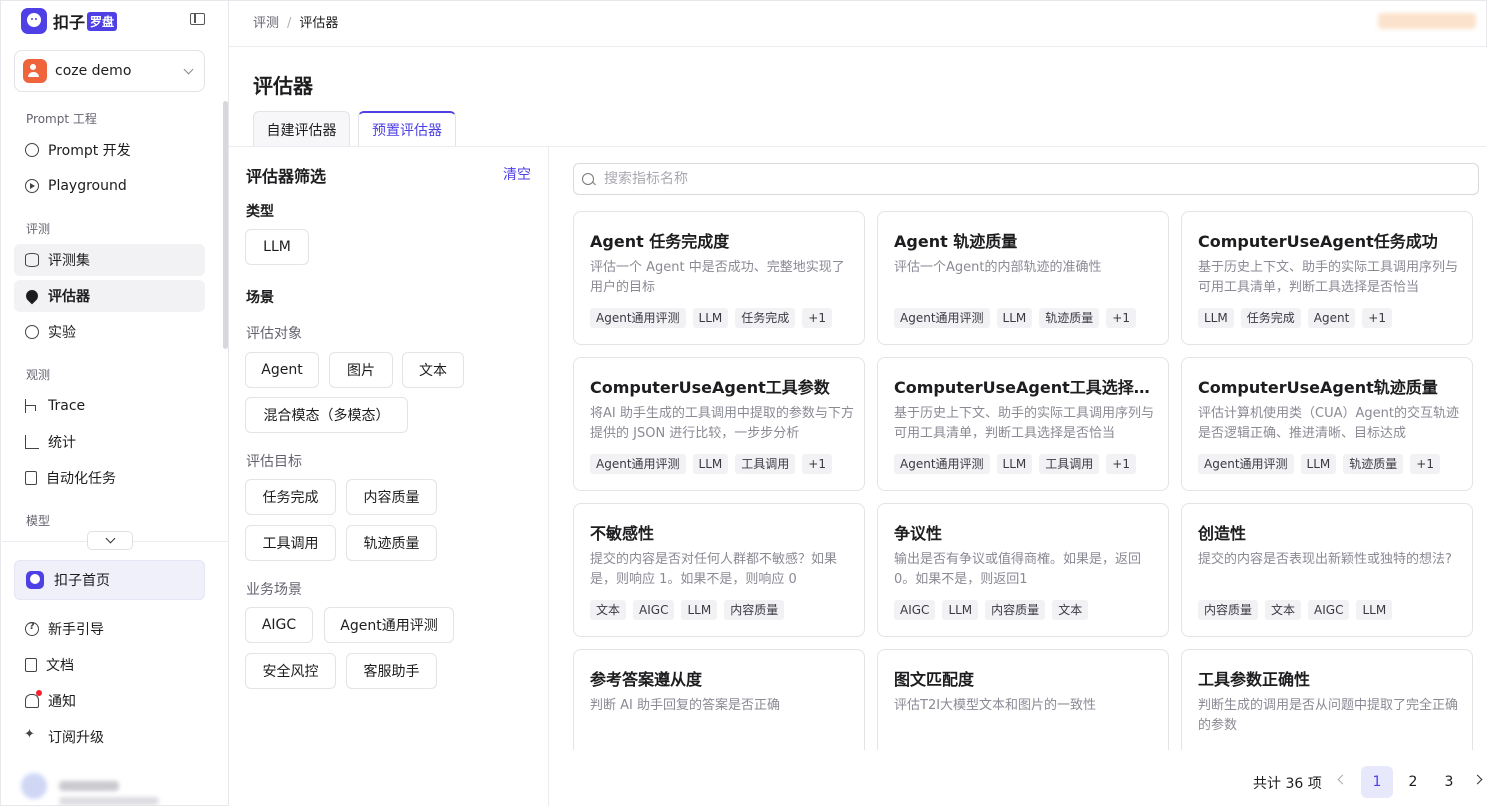 Image resolution: width=1487 pixels, height=806 pixels. Describe the element at coordinates (69, 21) in the screenshot. I see `logo: 扣子 罗盘` at that location.